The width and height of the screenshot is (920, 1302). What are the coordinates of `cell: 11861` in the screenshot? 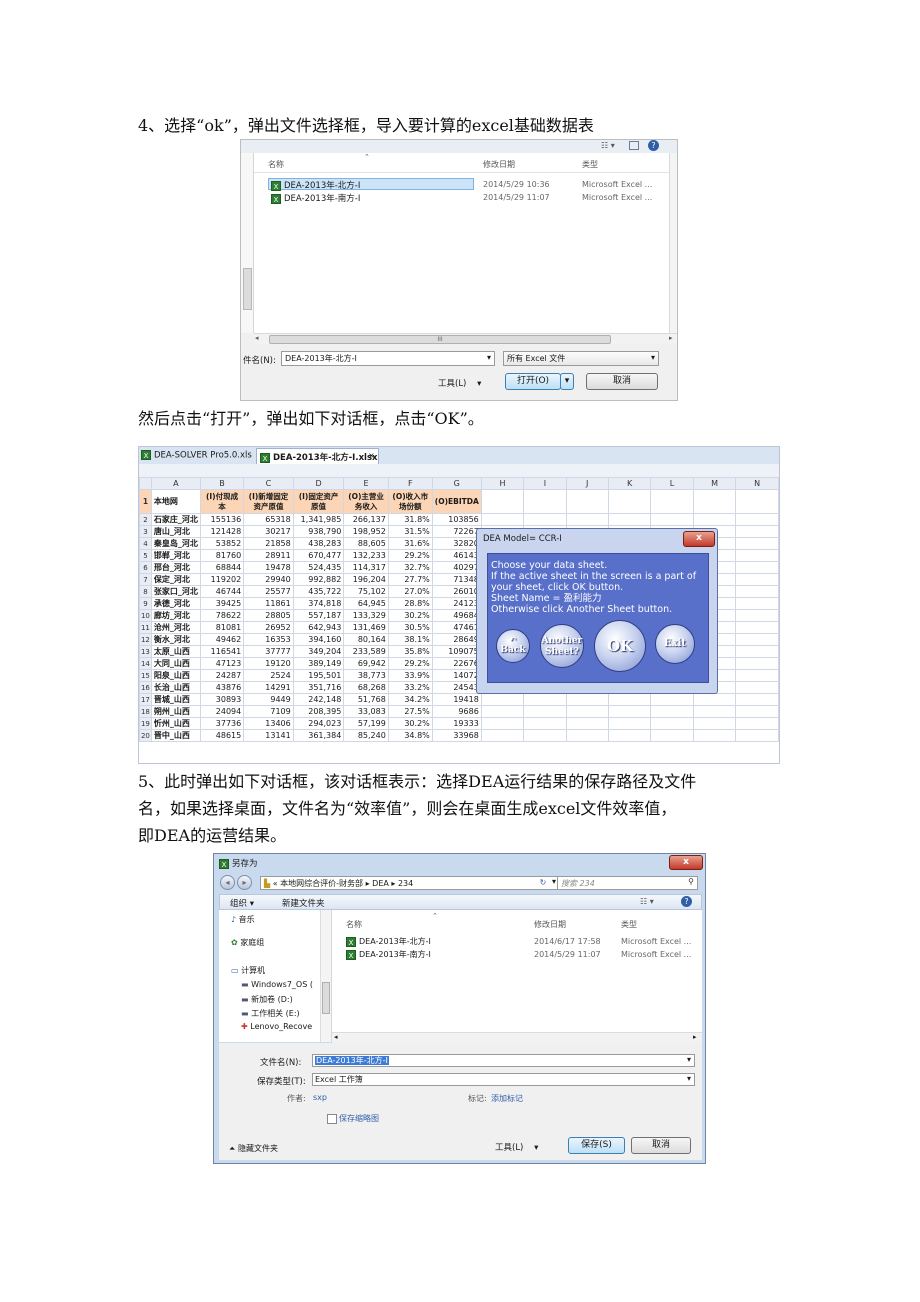 It's located at (268, 603).